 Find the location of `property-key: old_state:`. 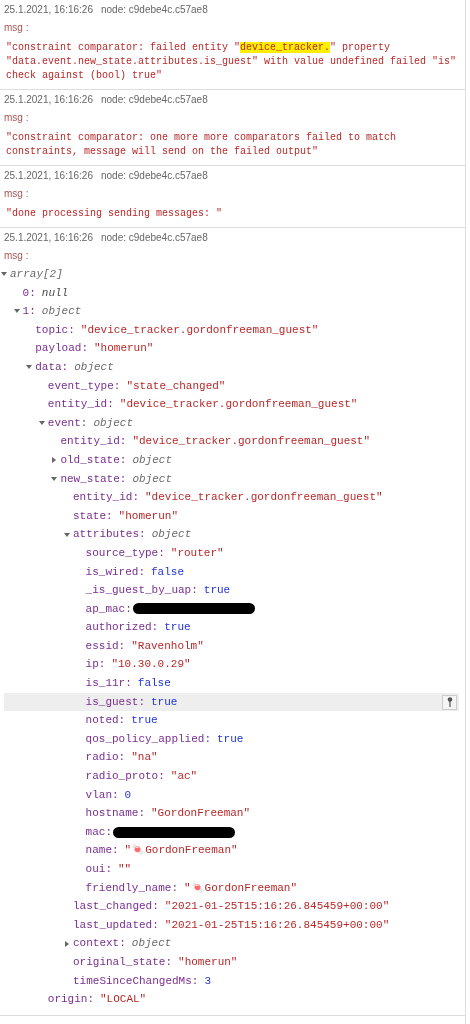

property-key: old_state: is located at coordinates (93, 460).